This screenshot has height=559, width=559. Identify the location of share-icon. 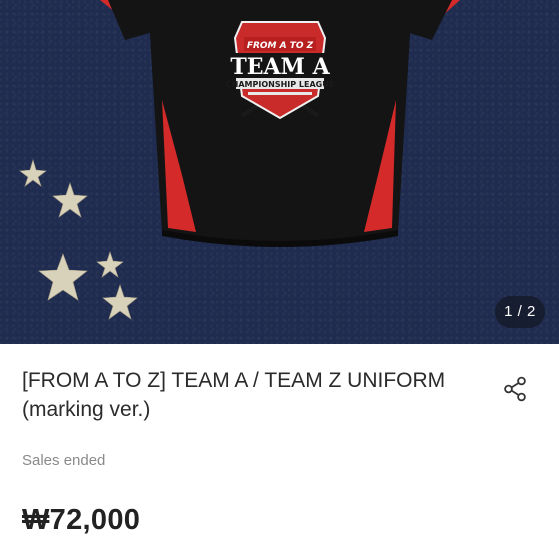
(515, 389).